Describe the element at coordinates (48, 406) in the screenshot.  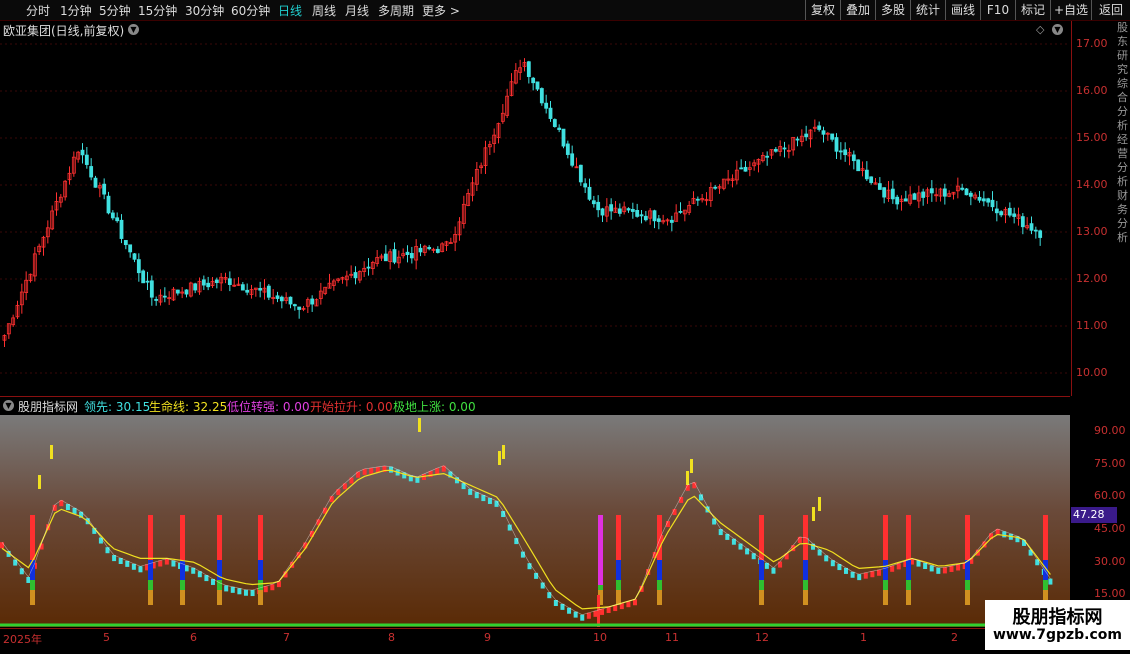
I see `indicator-name: 股朋指标网` at that location.